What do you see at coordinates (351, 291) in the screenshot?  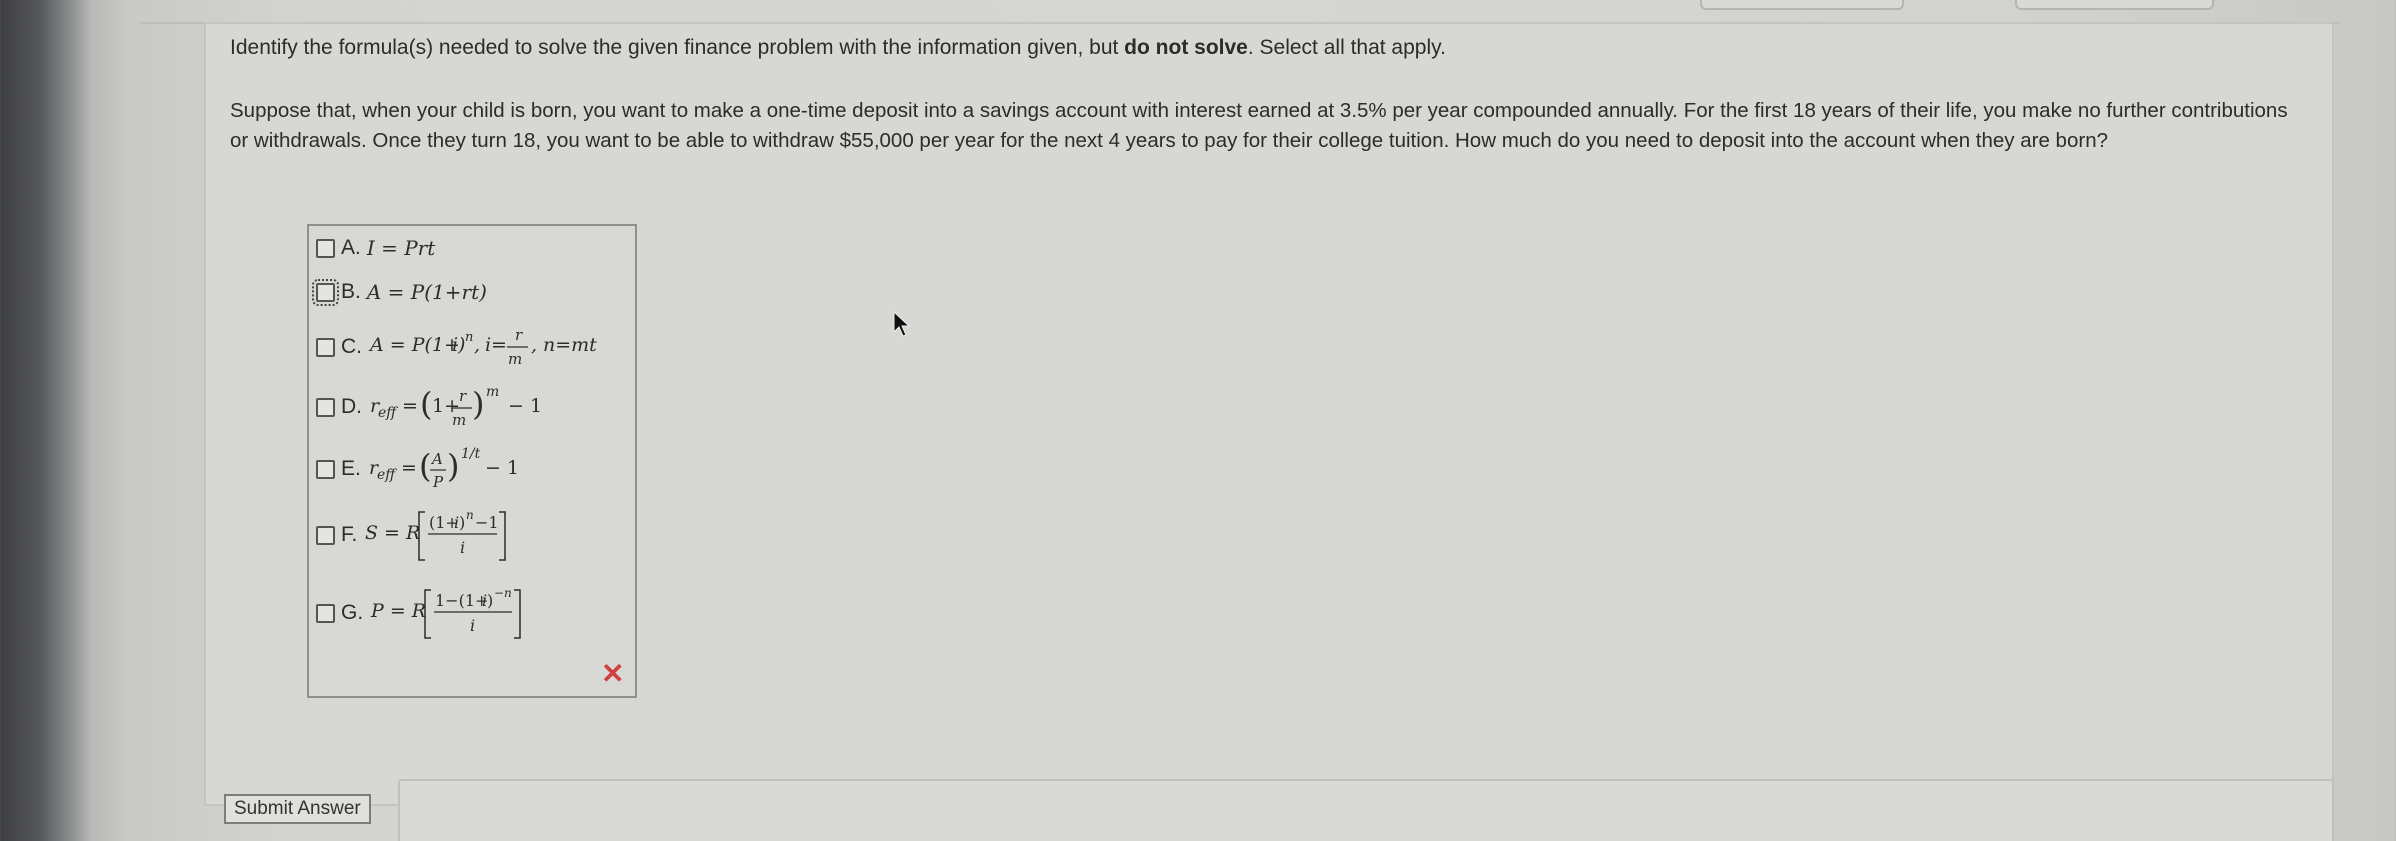 I see `choice-b-letter: B.` at bounding box center [351, 291].